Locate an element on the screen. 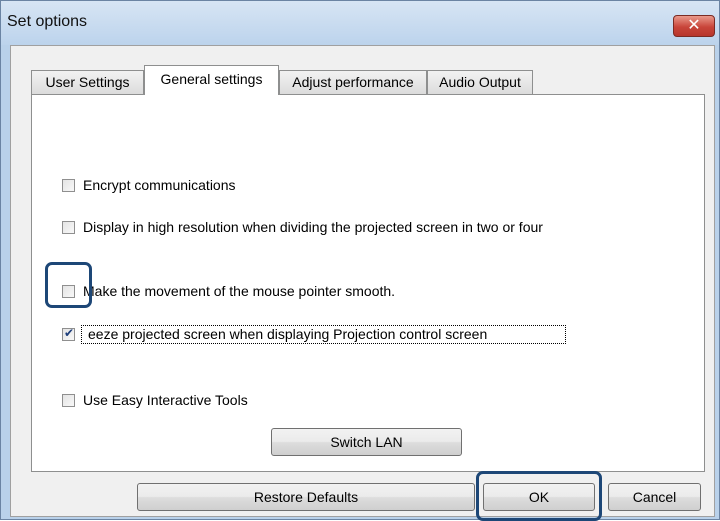 The image size is (720, 521). encrypt-communications-checkbox is located at coordinates (68, 185).